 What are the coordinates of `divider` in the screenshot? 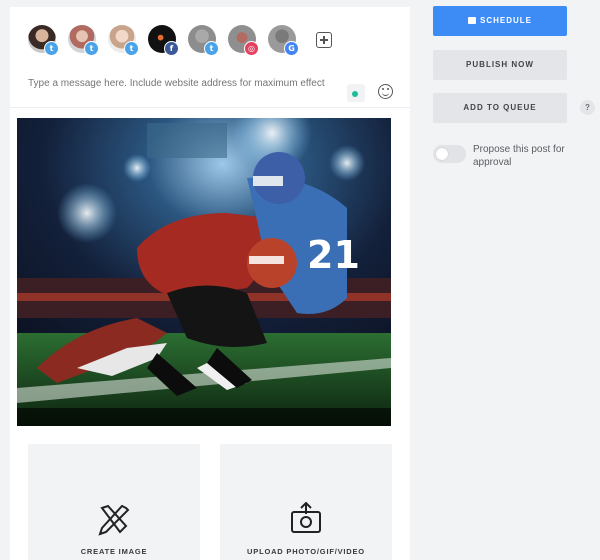 It's located at (210, 107).